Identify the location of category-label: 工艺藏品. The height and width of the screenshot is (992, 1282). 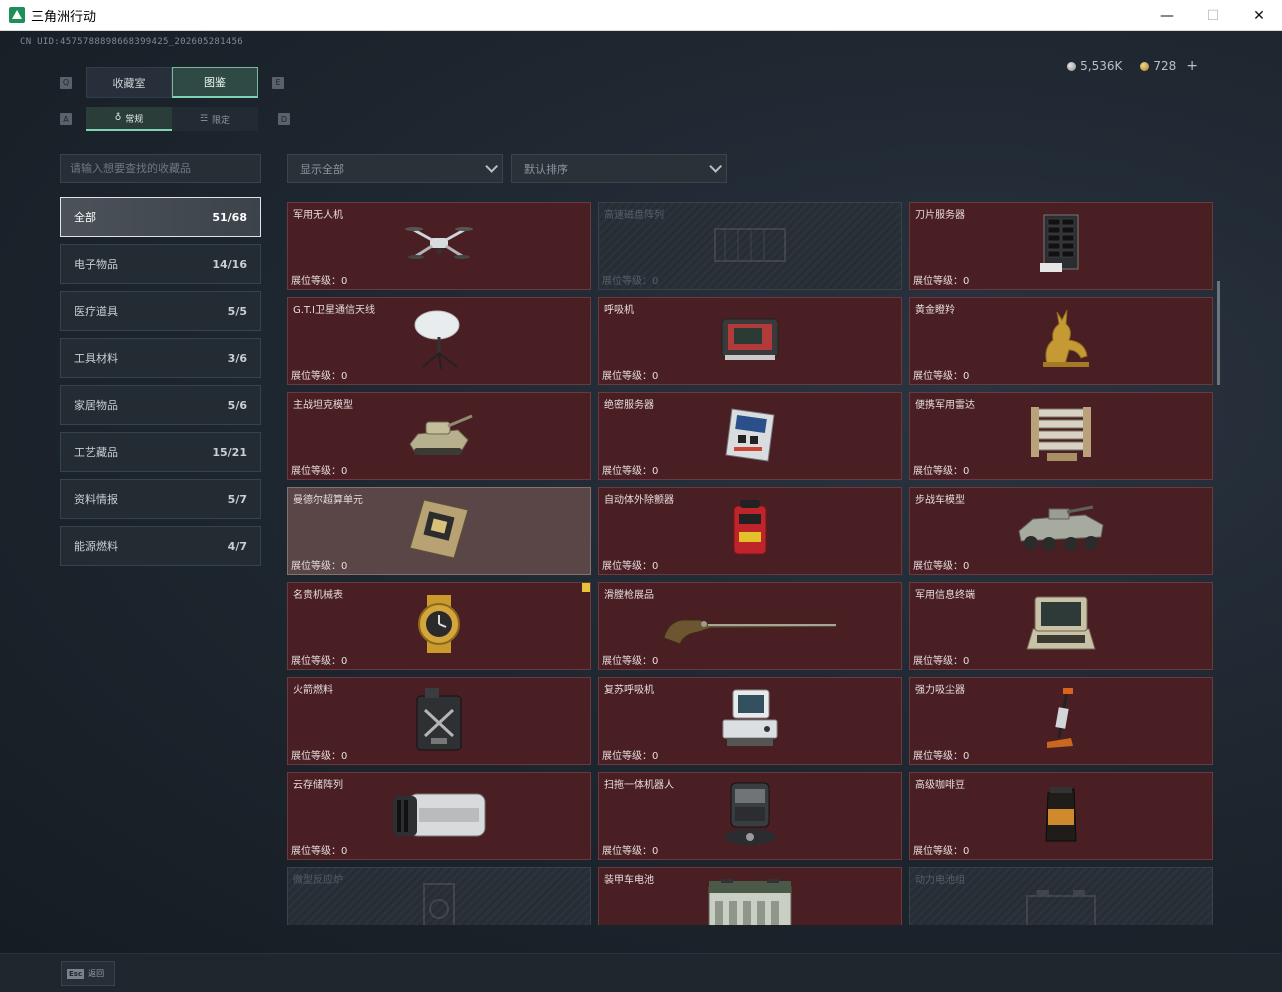
(96, 452).